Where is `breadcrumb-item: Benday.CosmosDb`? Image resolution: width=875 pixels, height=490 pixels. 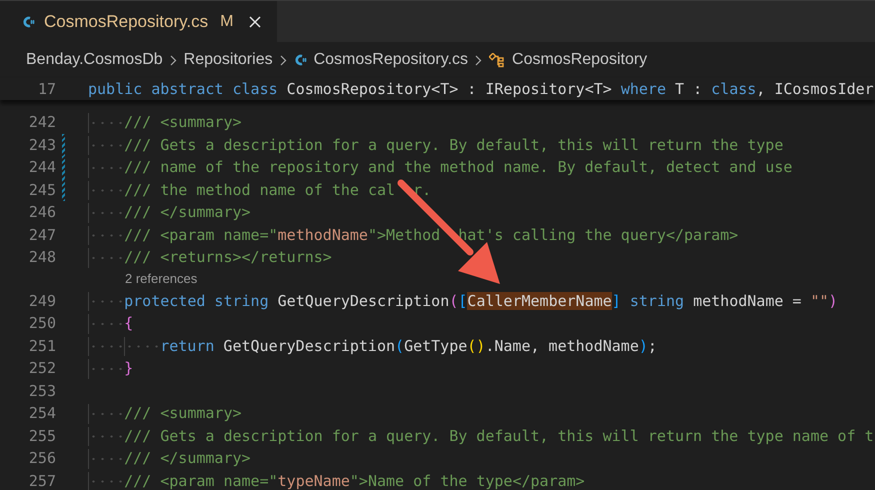
breadcrumb-item: Benday.CosmosDb is located at coordinates (94, 60).